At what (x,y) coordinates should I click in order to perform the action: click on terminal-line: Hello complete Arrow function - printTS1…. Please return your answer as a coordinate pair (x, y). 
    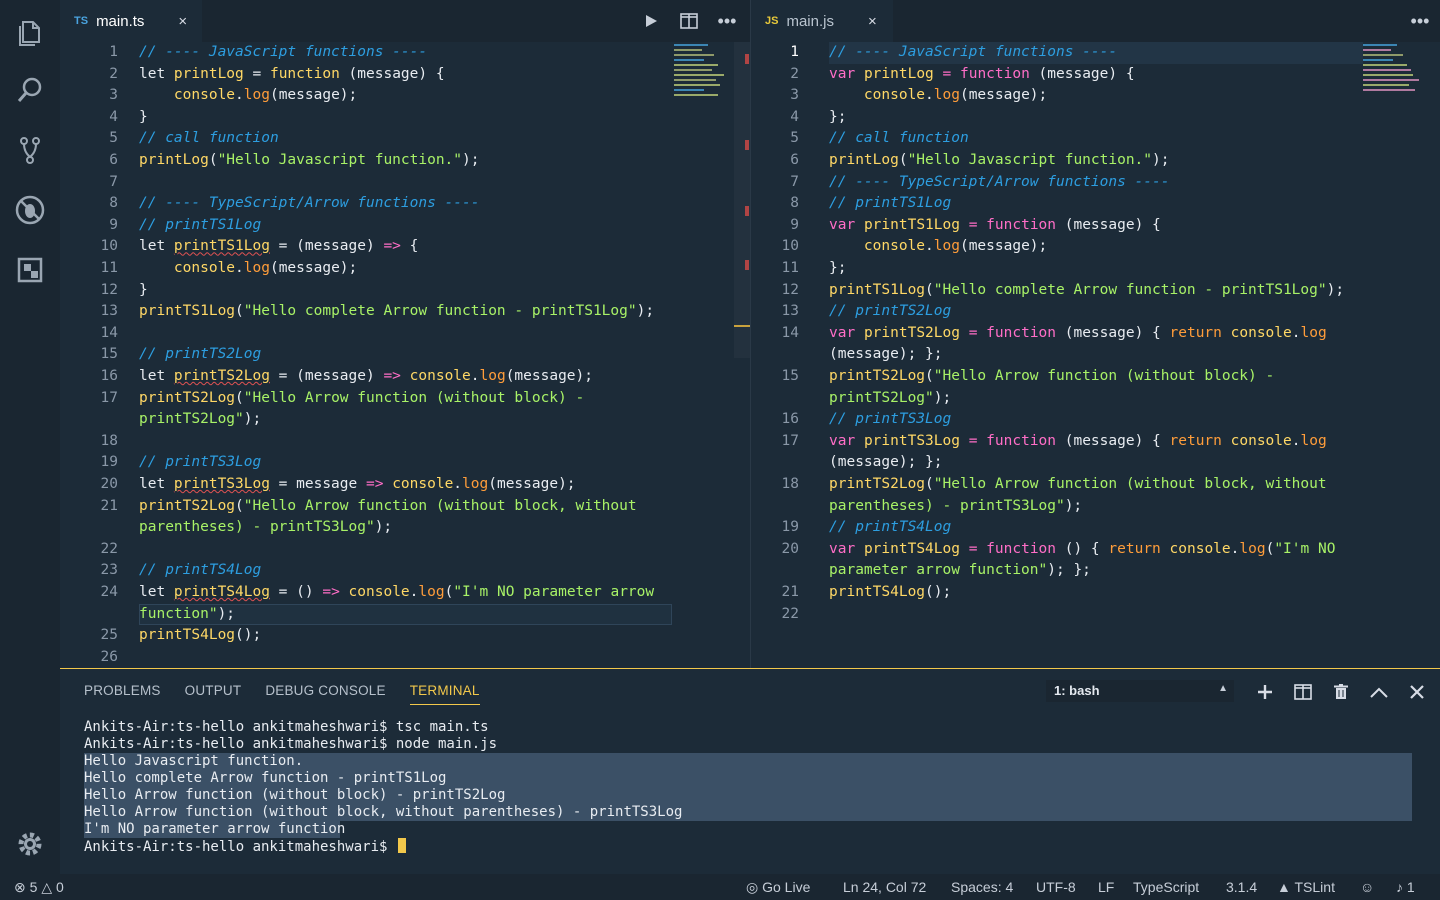
    Looking at the image, I should click on (265, 778).